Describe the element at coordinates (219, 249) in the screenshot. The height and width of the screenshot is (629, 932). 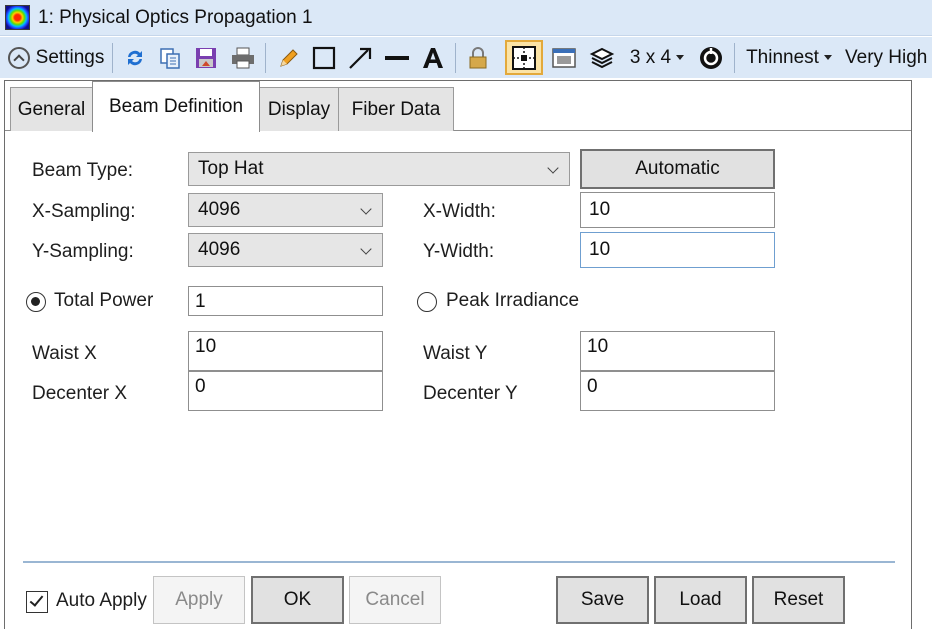
I see `y-sampling-value: 4096` at that location.